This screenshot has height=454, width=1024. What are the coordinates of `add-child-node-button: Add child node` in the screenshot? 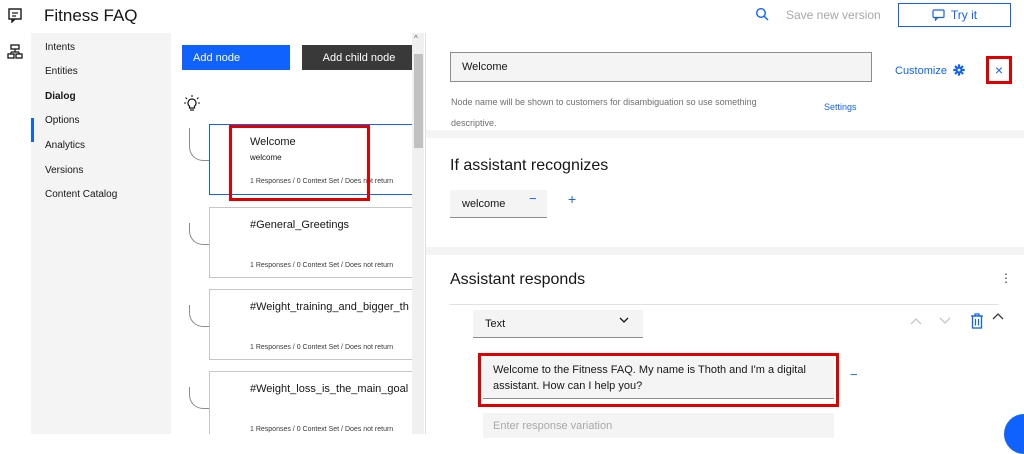 It's located at (359, 57).